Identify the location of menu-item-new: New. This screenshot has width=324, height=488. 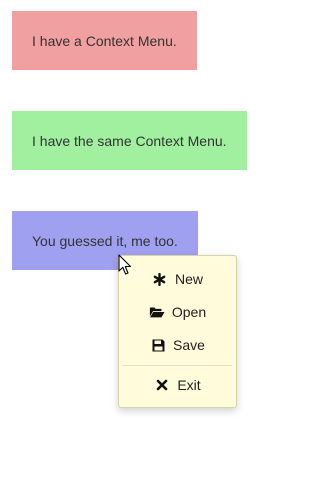
(177, 279).